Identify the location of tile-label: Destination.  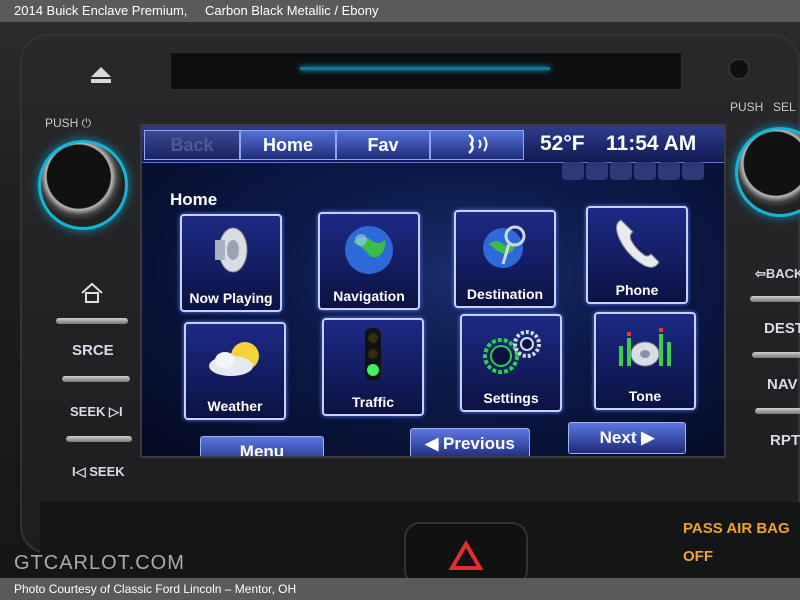
(505, 294).